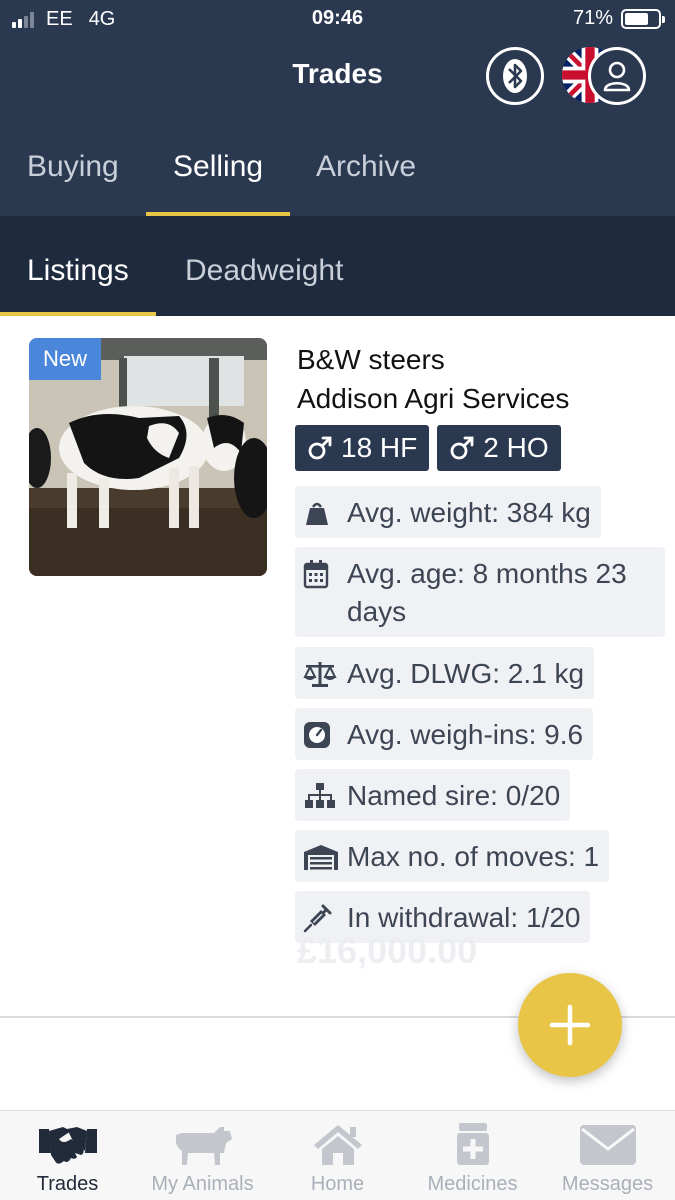  I want to click on nav-label: My Animals, so click(202, 1184).